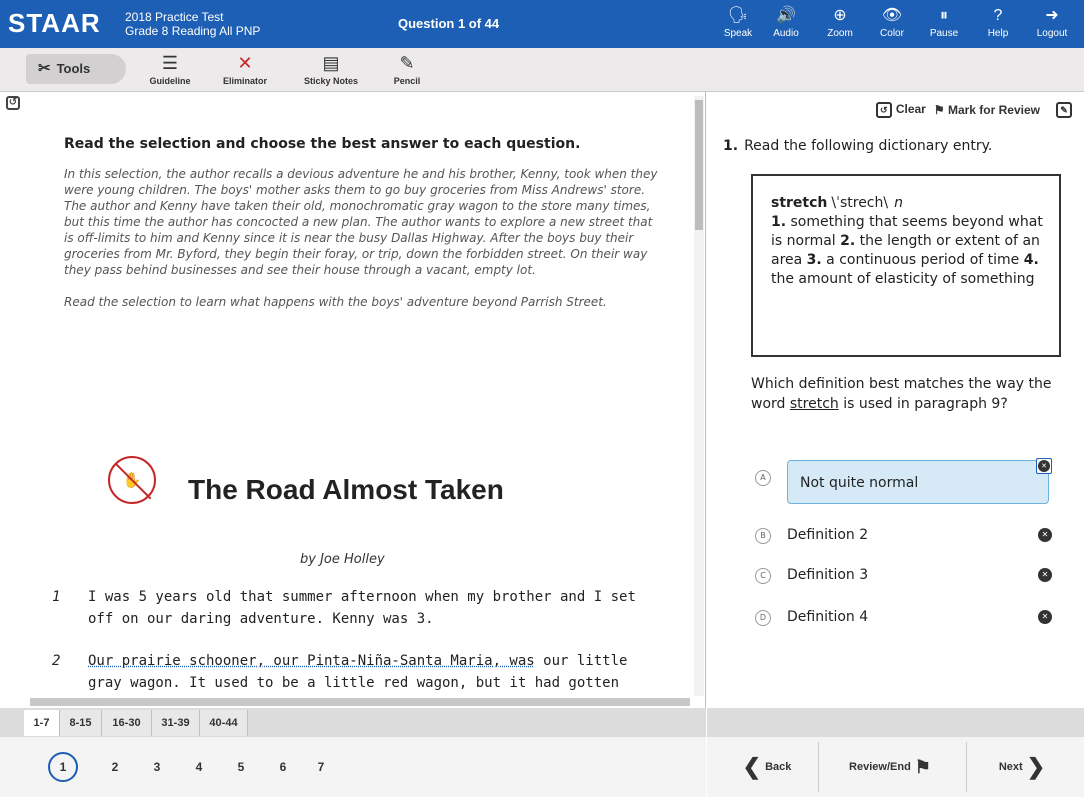 The image size is (1084, 797). I want to click on choice-a-eliminator: ✕, so click(1044, 466).